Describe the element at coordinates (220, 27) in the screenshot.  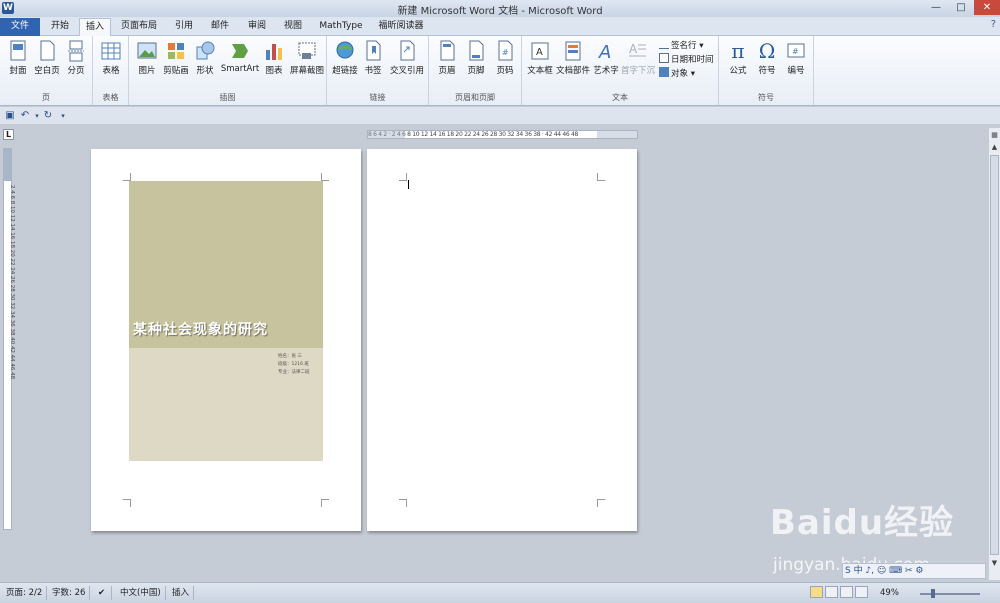
I see `tab-mailings: 邮件` at that location.